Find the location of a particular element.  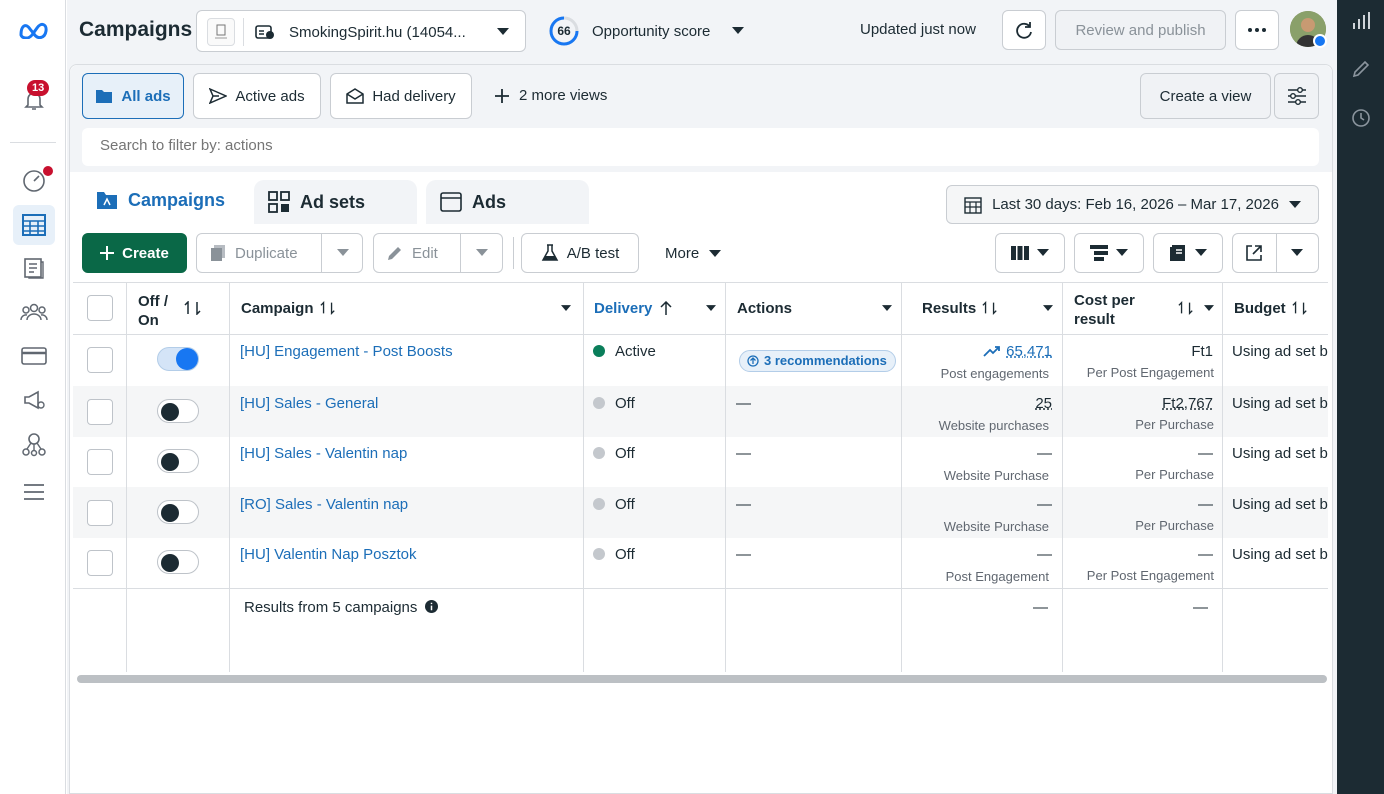

pages-icon is located at coordinates (34, 268).